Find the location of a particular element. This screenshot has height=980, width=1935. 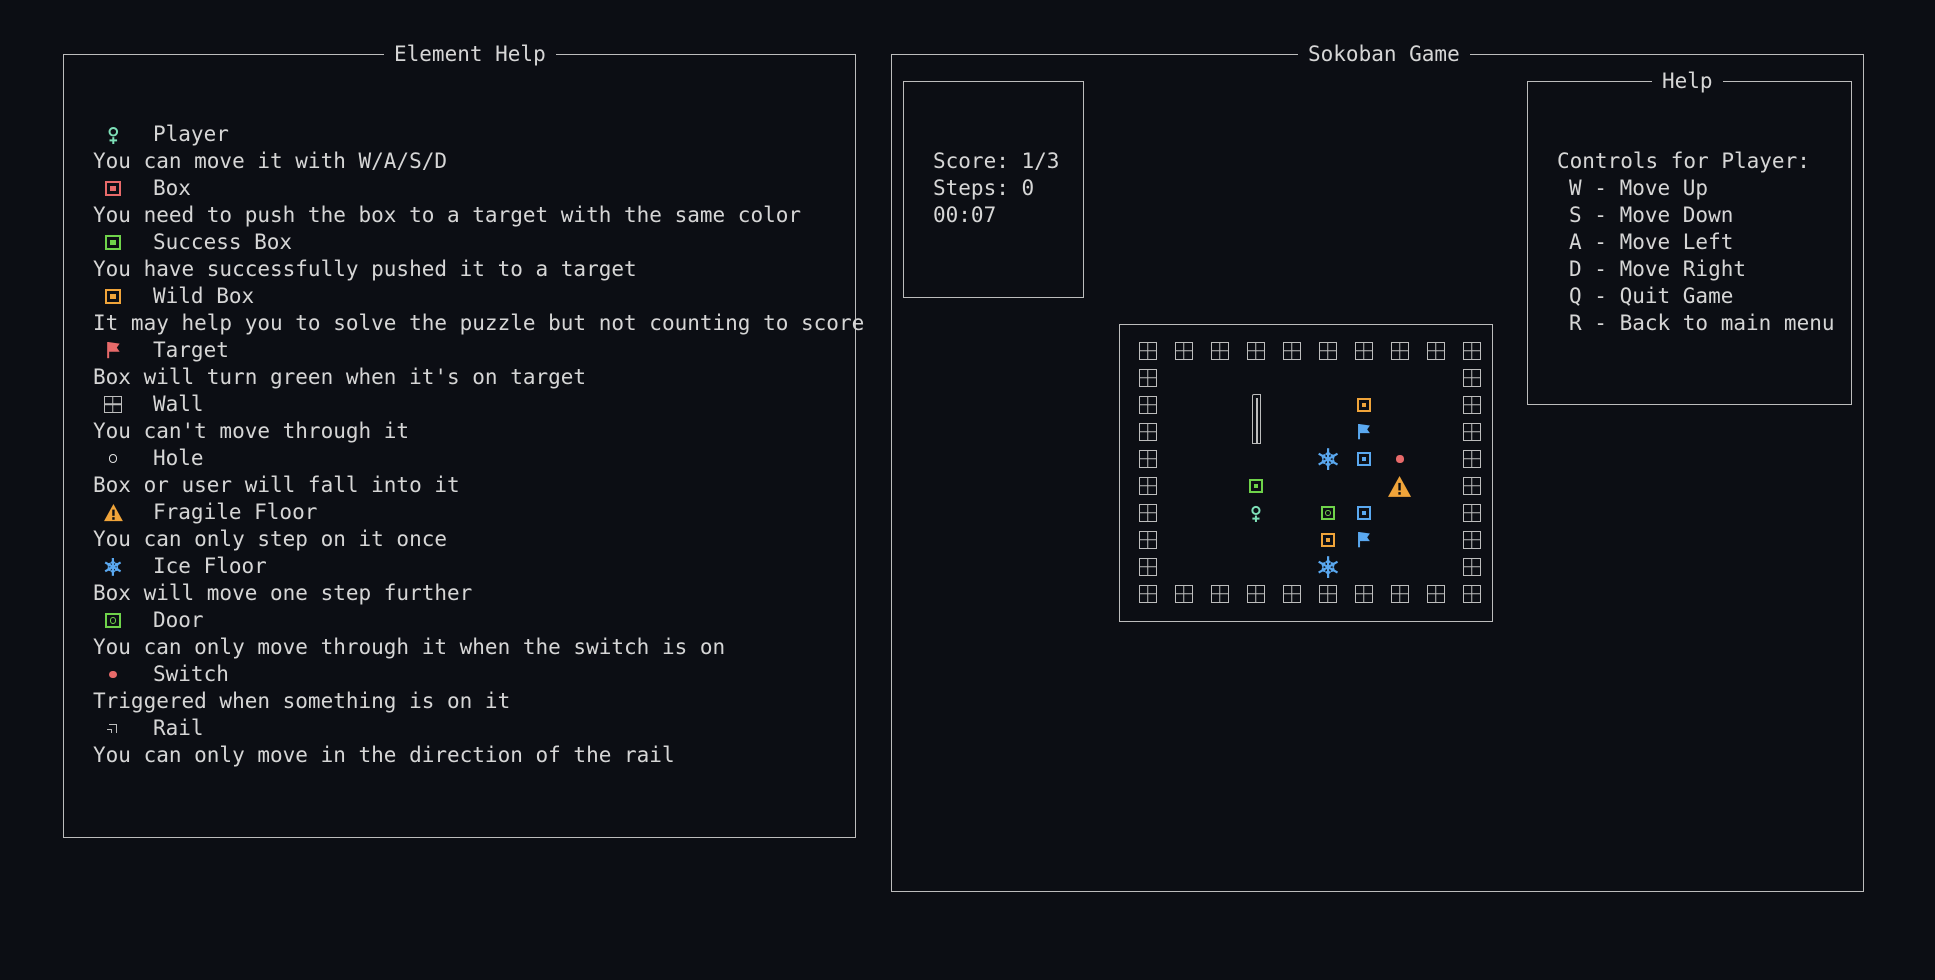

legend-item-description: Triggered when something is on it is located at coordinates (302, 701).